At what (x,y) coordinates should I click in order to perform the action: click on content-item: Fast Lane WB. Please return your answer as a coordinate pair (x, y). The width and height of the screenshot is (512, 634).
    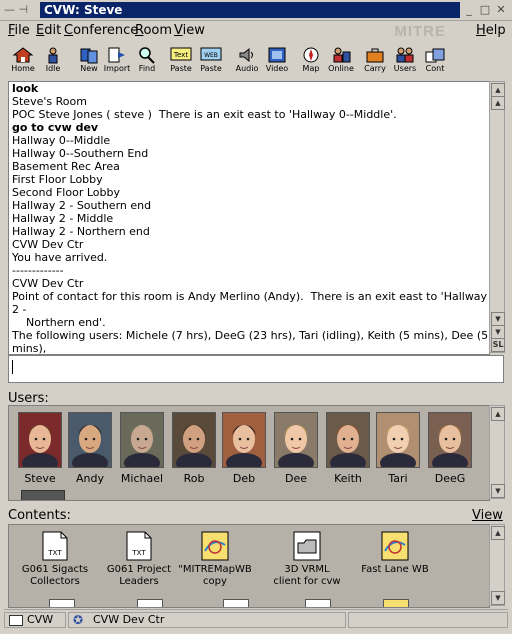
    Looking at the image, I should click on (395, 553).